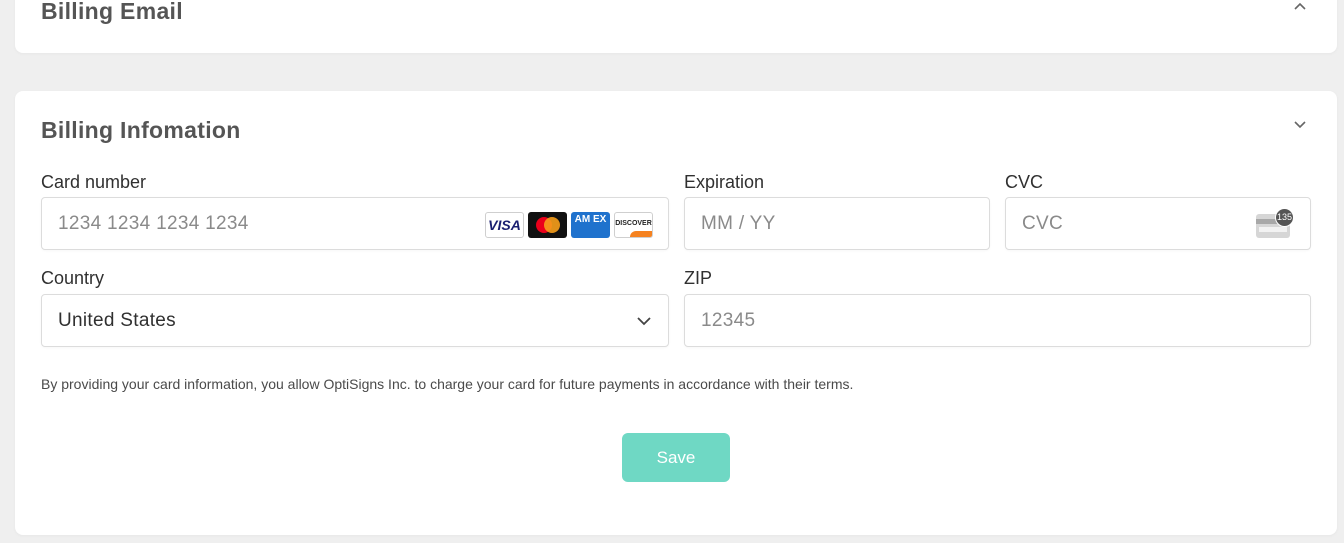 The width and height of the screenshot is (1344, 543). What do you see at coordinates (355, 320) in the screenshot?
I see `country-select: United States` at bounding box center [355, 320].